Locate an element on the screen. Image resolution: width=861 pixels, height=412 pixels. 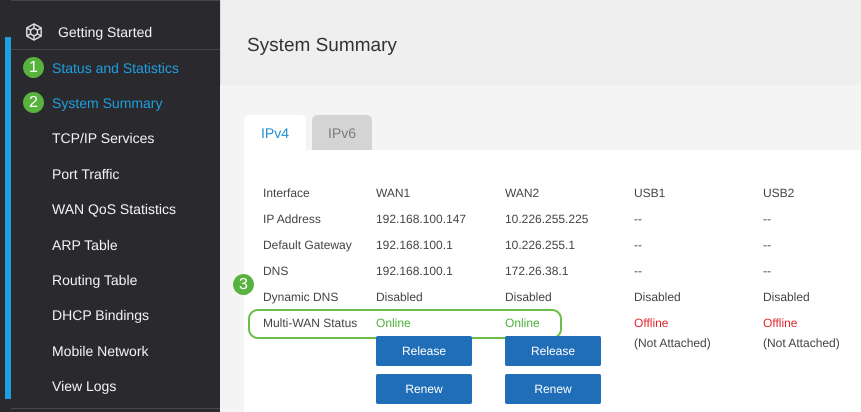
table-cell-text: USB1 is located at coordinates (650, 193).